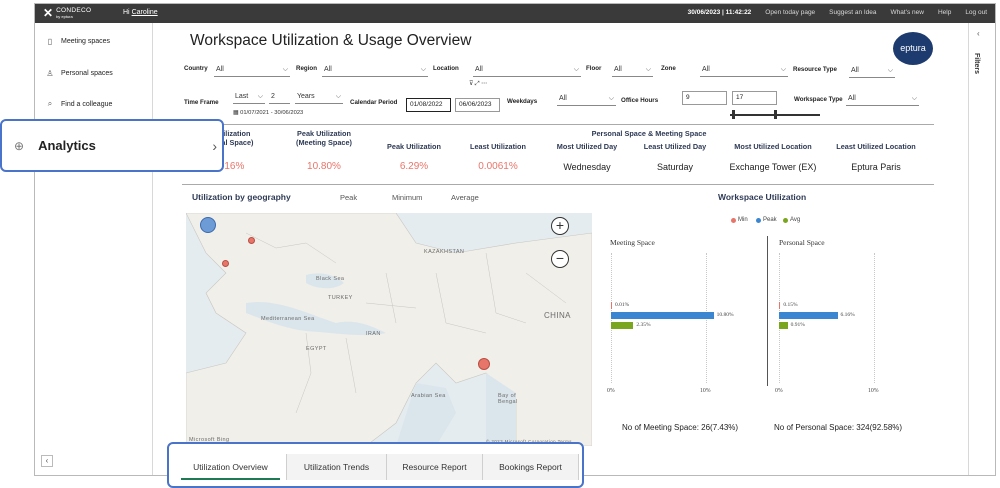 The height and width of the screenshot is (488, 1000). What do you see at coordinates (649, 133) in the screenshot?
I see `kpi-group-title: Personal Space & Meeting Space` at bounding box center [649, 133].